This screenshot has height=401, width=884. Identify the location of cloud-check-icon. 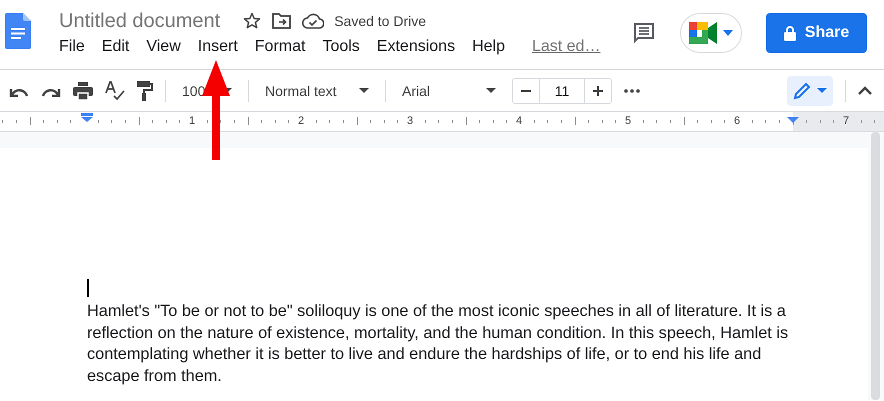
(313, 21).